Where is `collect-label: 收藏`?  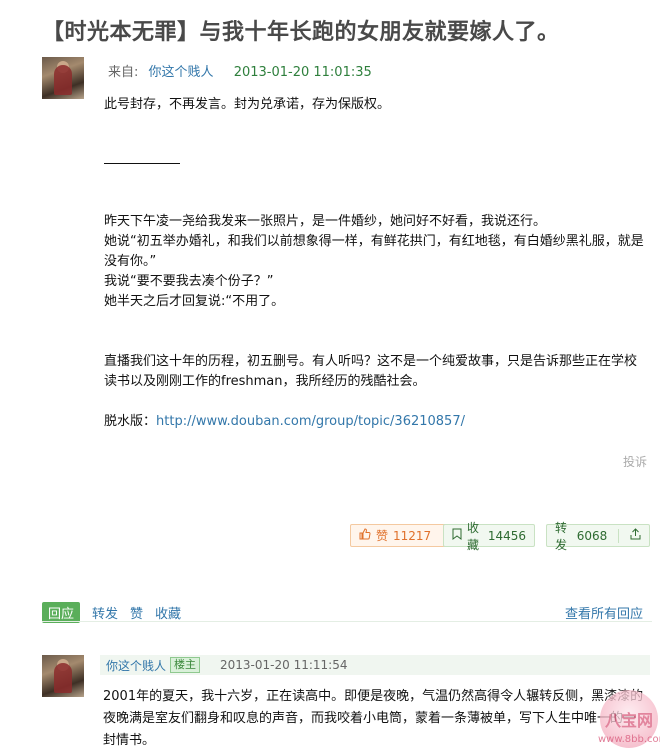
collect-label: 收藏 is located at coordinates (473, 536).